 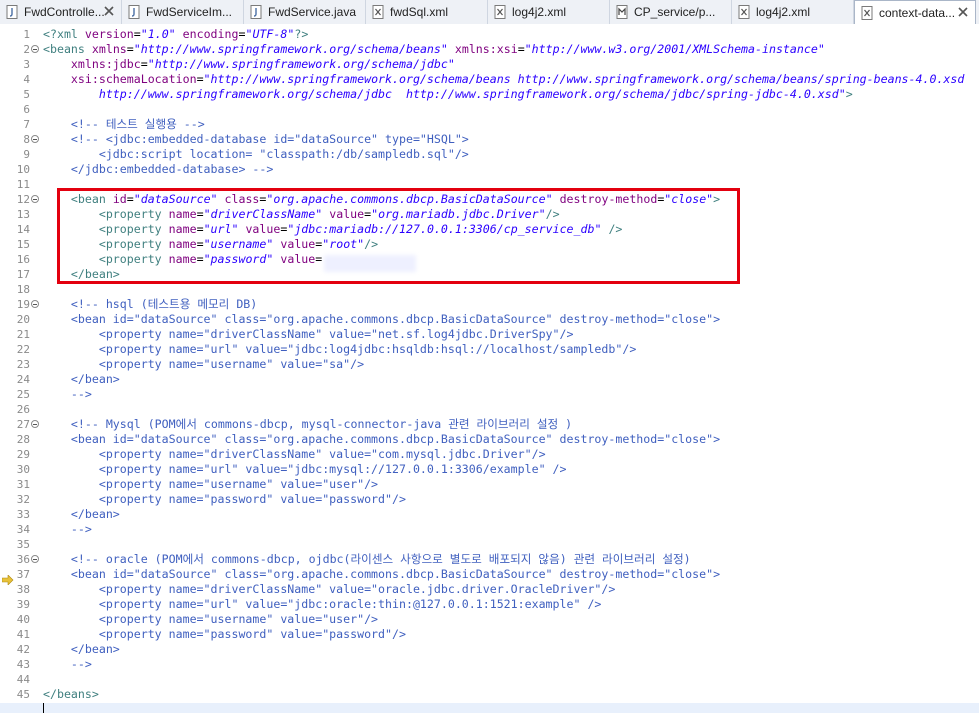 What do you see at coordinates (23, 439) in the screenshot?
I see `line-number: 28` at bounding box center [23, 439].